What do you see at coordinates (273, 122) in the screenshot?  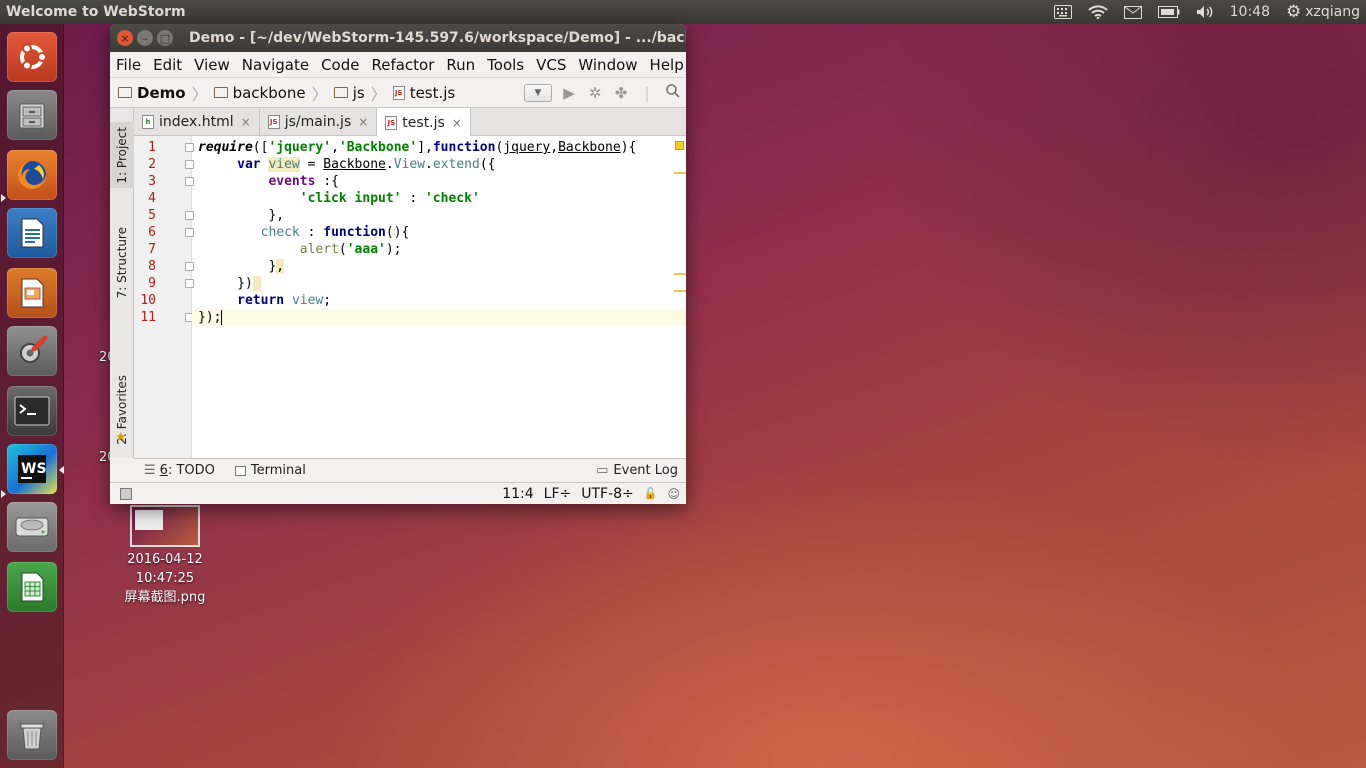 I see `js-file-icon: JS` at bounding box center [273, 122].